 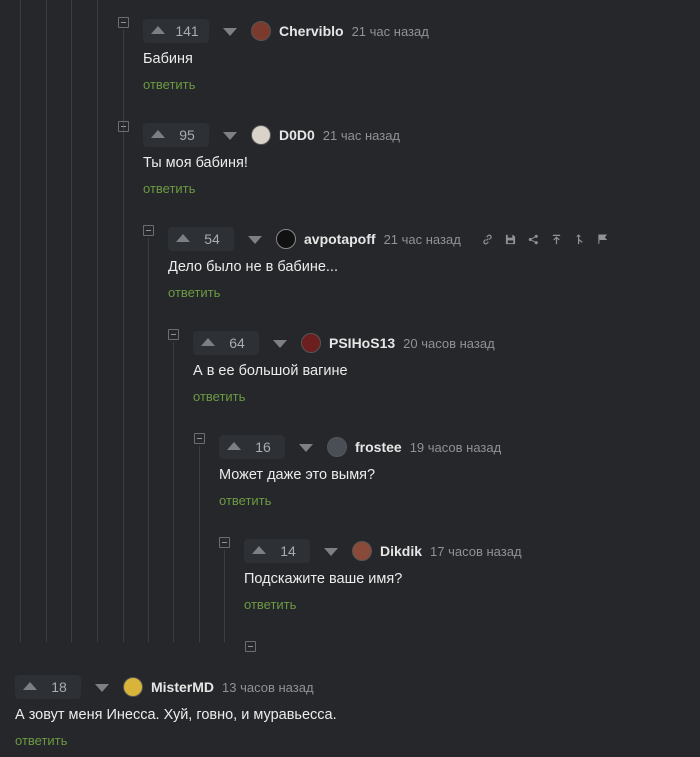 I want to click on comment-header: 95 D0D0 21 час назад, so click(x=271, y=135).